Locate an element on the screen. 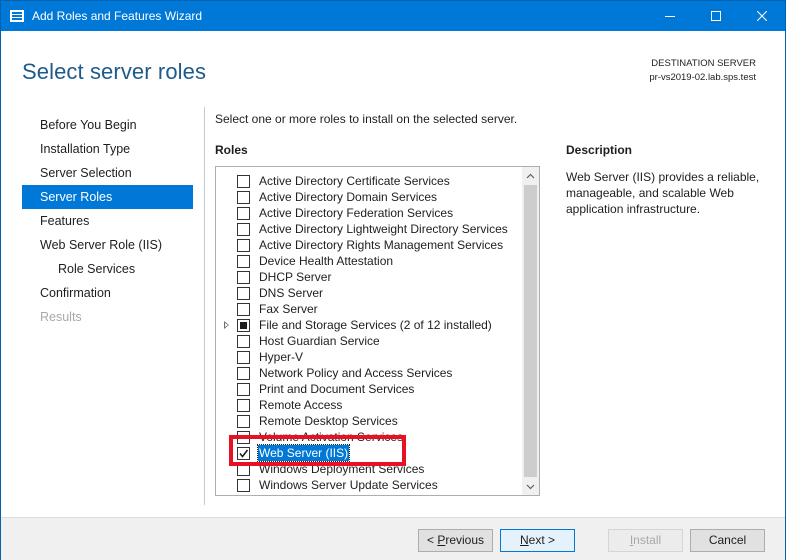 The width and height of the screenshot is (786, 560). role-row: Windows Deployment Services is located at coordinates (369, 469).